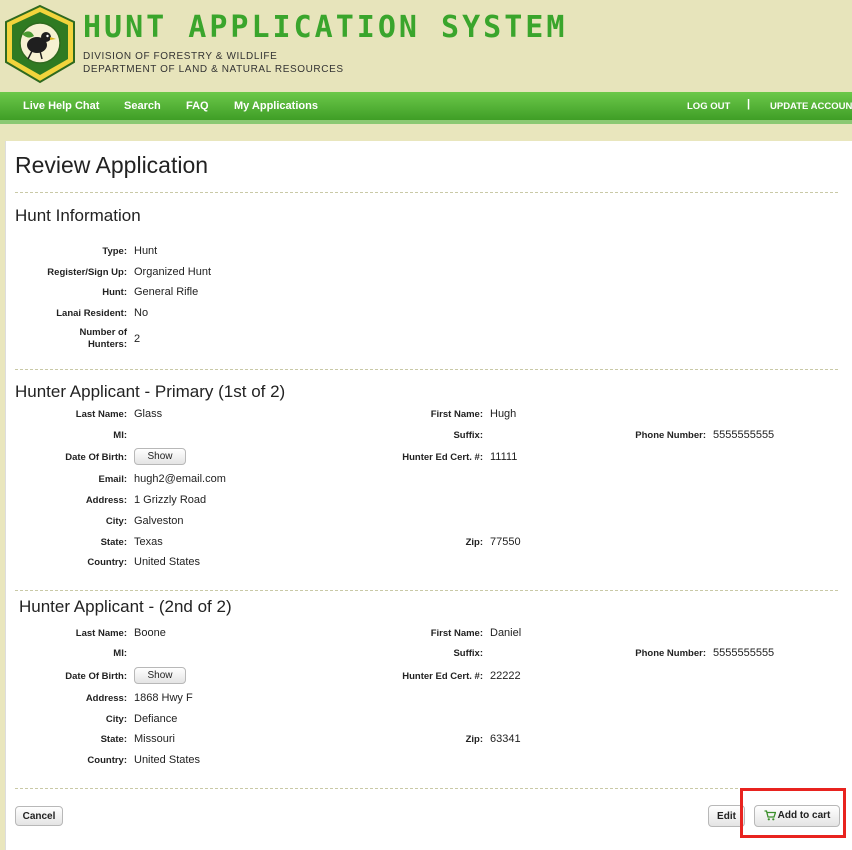 The width and height of the screenshot is (852, 850). Describe the element at coordinates (426, 132) in the screenshot. I see `header-stripe` at that location.